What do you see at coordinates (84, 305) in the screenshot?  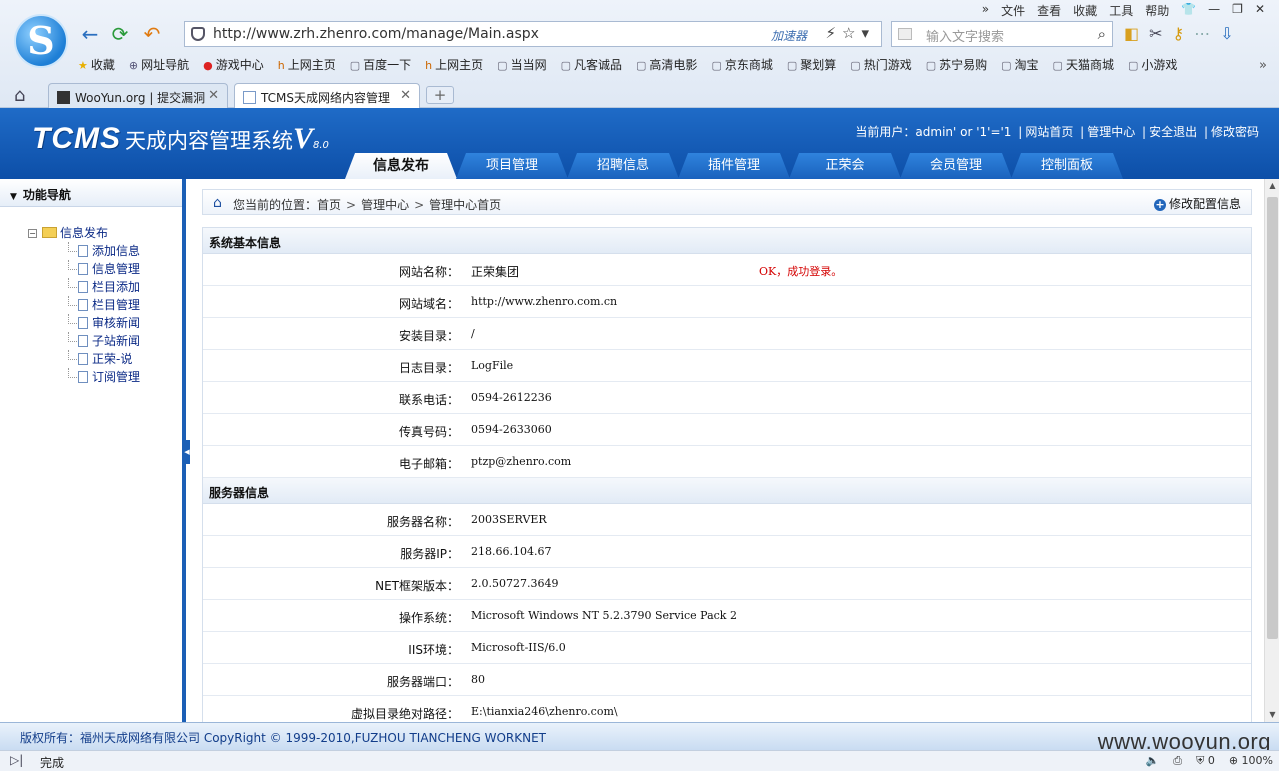 I see `sidebar-tree-item: 栏目管理` at bounding box center [84, 305].